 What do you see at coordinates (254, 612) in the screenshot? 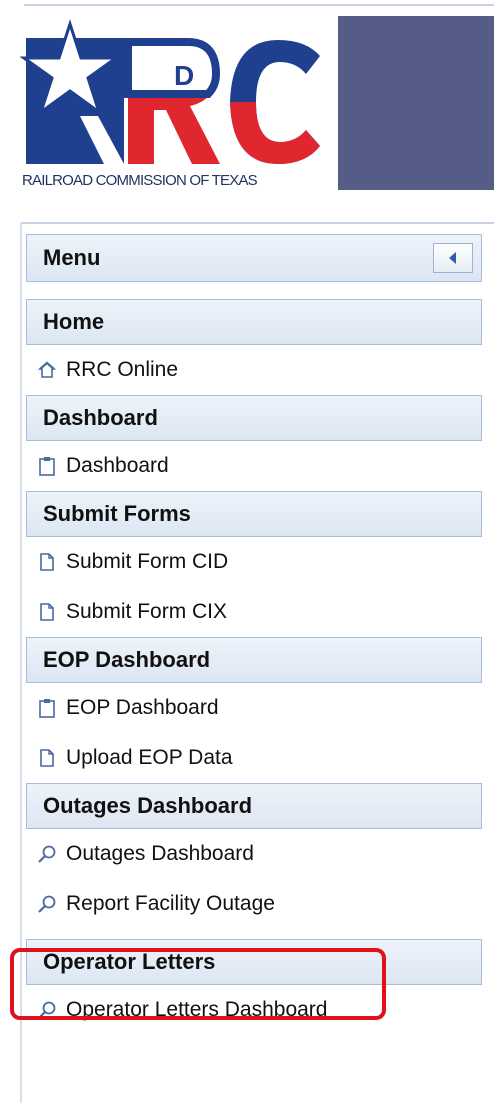
I see `menu-item-submit-form-cix: Submit Form CIX` at bounding box center [254, 612].